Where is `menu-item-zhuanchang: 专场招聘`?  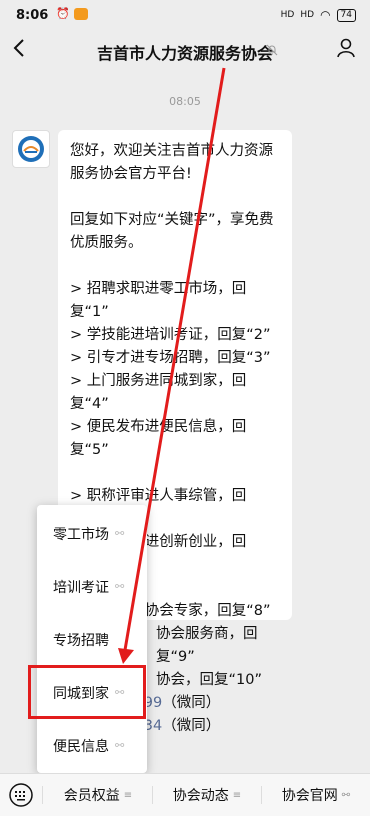 menu-item-zhuanchang: 专场招聘 is located at coordinates (92, 639).